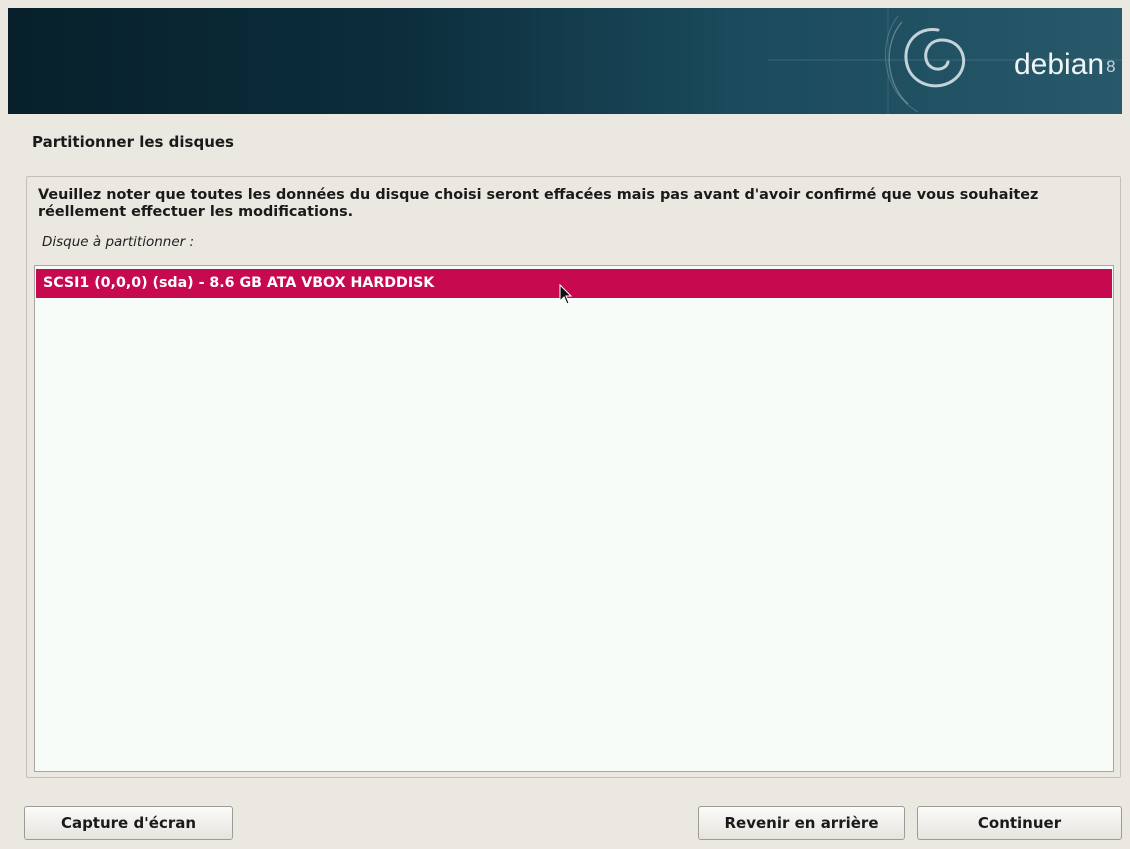 Image resolution: width=1130 pixels, height=849 pixels. What do you see at coordinates (924, 63) in the screenshot?
I see `debian-swirl-icon` at bounding box center [924, 63].